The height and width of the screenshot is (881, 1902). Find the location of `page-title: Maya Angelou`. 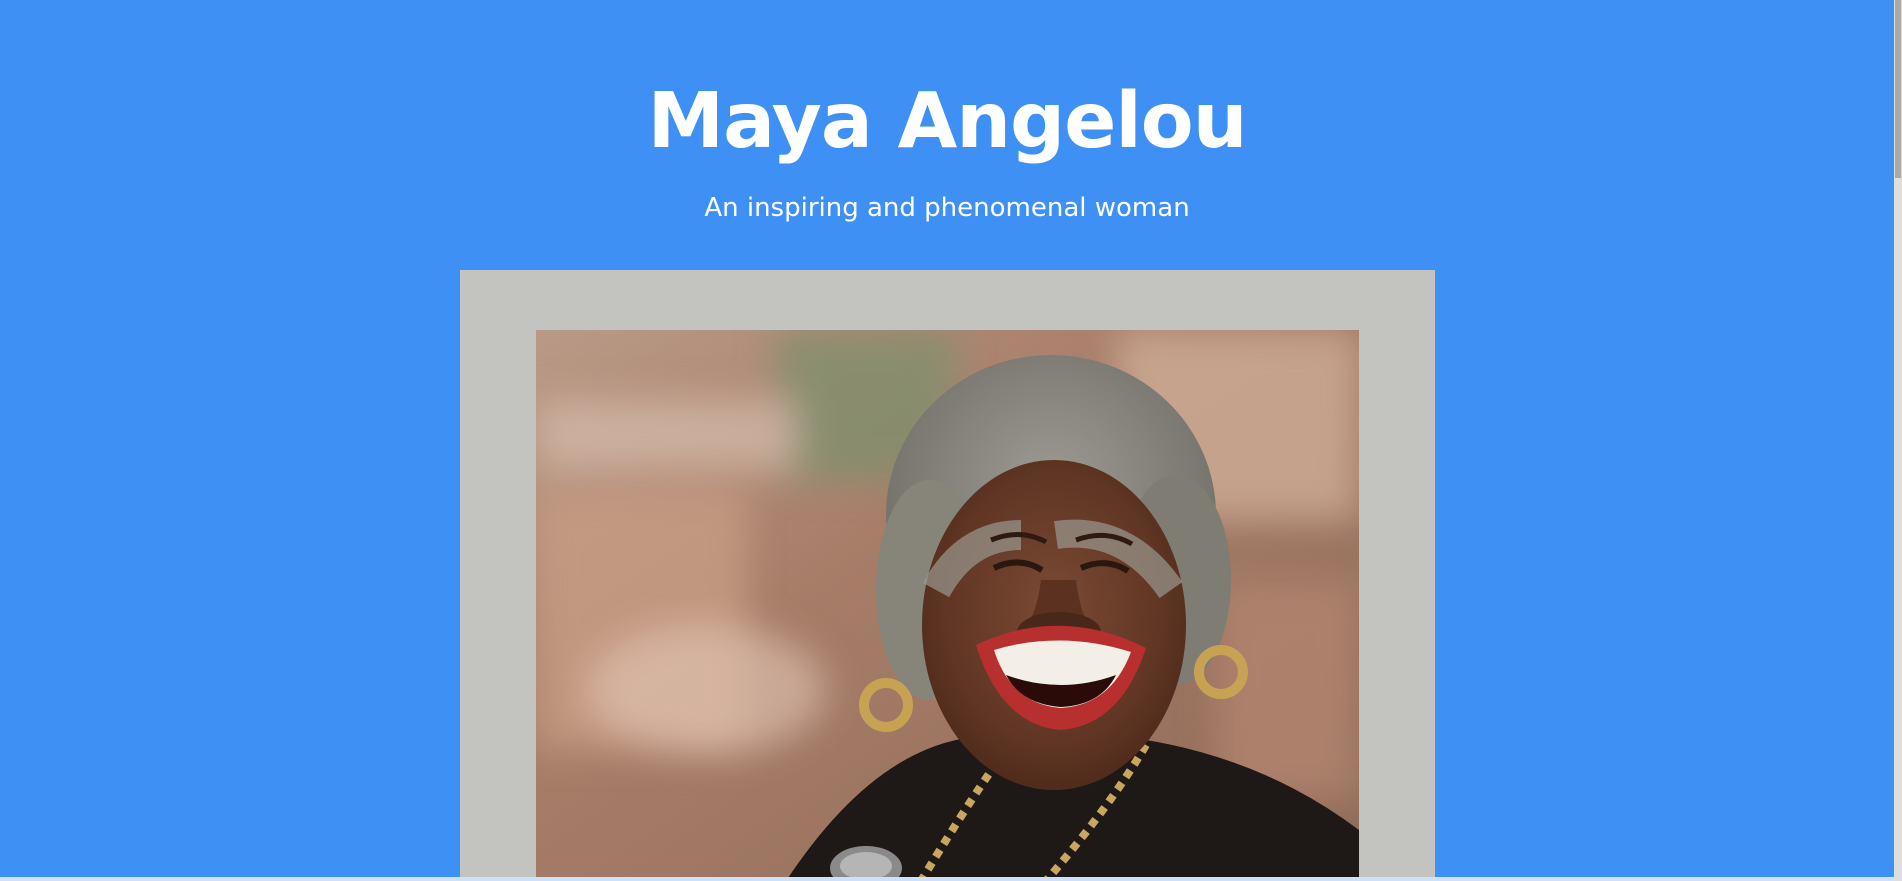

page-title: Maya Angelou is located at coordinates (947, 121).